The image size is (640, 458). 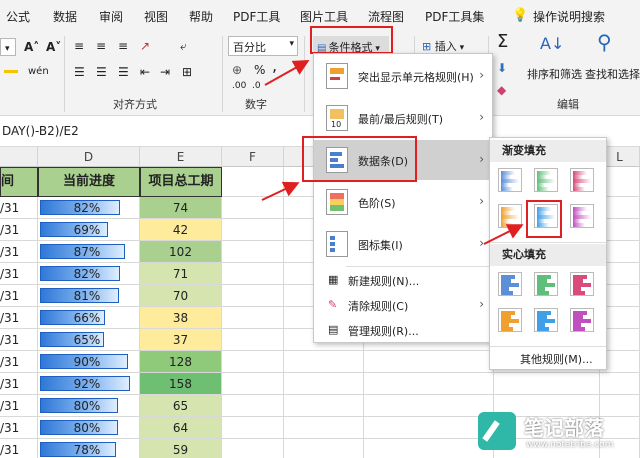 I want to click on phonetic-icon: wén, so click(x=38, y=72).